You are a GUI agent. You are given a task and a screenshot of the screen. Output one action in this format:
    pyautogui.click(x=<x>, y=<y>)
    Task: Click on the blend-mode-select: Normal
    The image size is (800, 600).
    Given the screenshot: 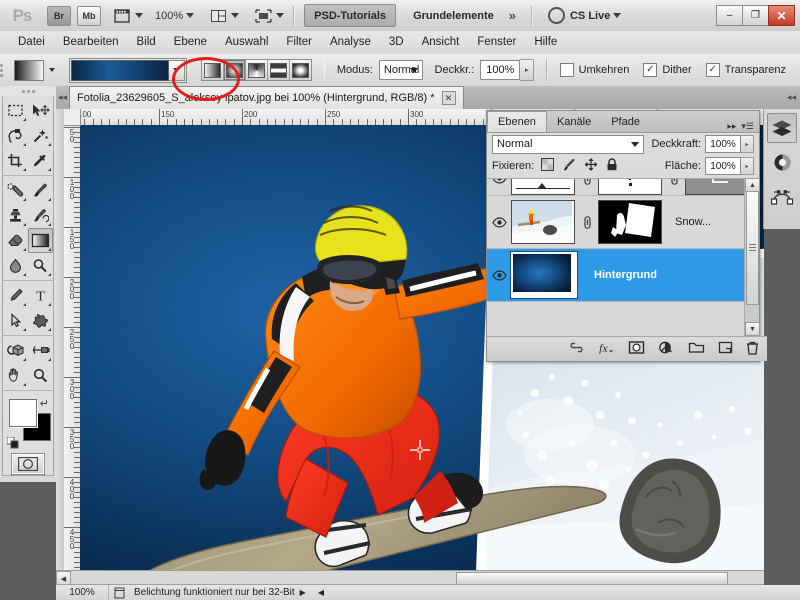 What is the action you would take?
    pyautogui.click(x=400, y=70)
    